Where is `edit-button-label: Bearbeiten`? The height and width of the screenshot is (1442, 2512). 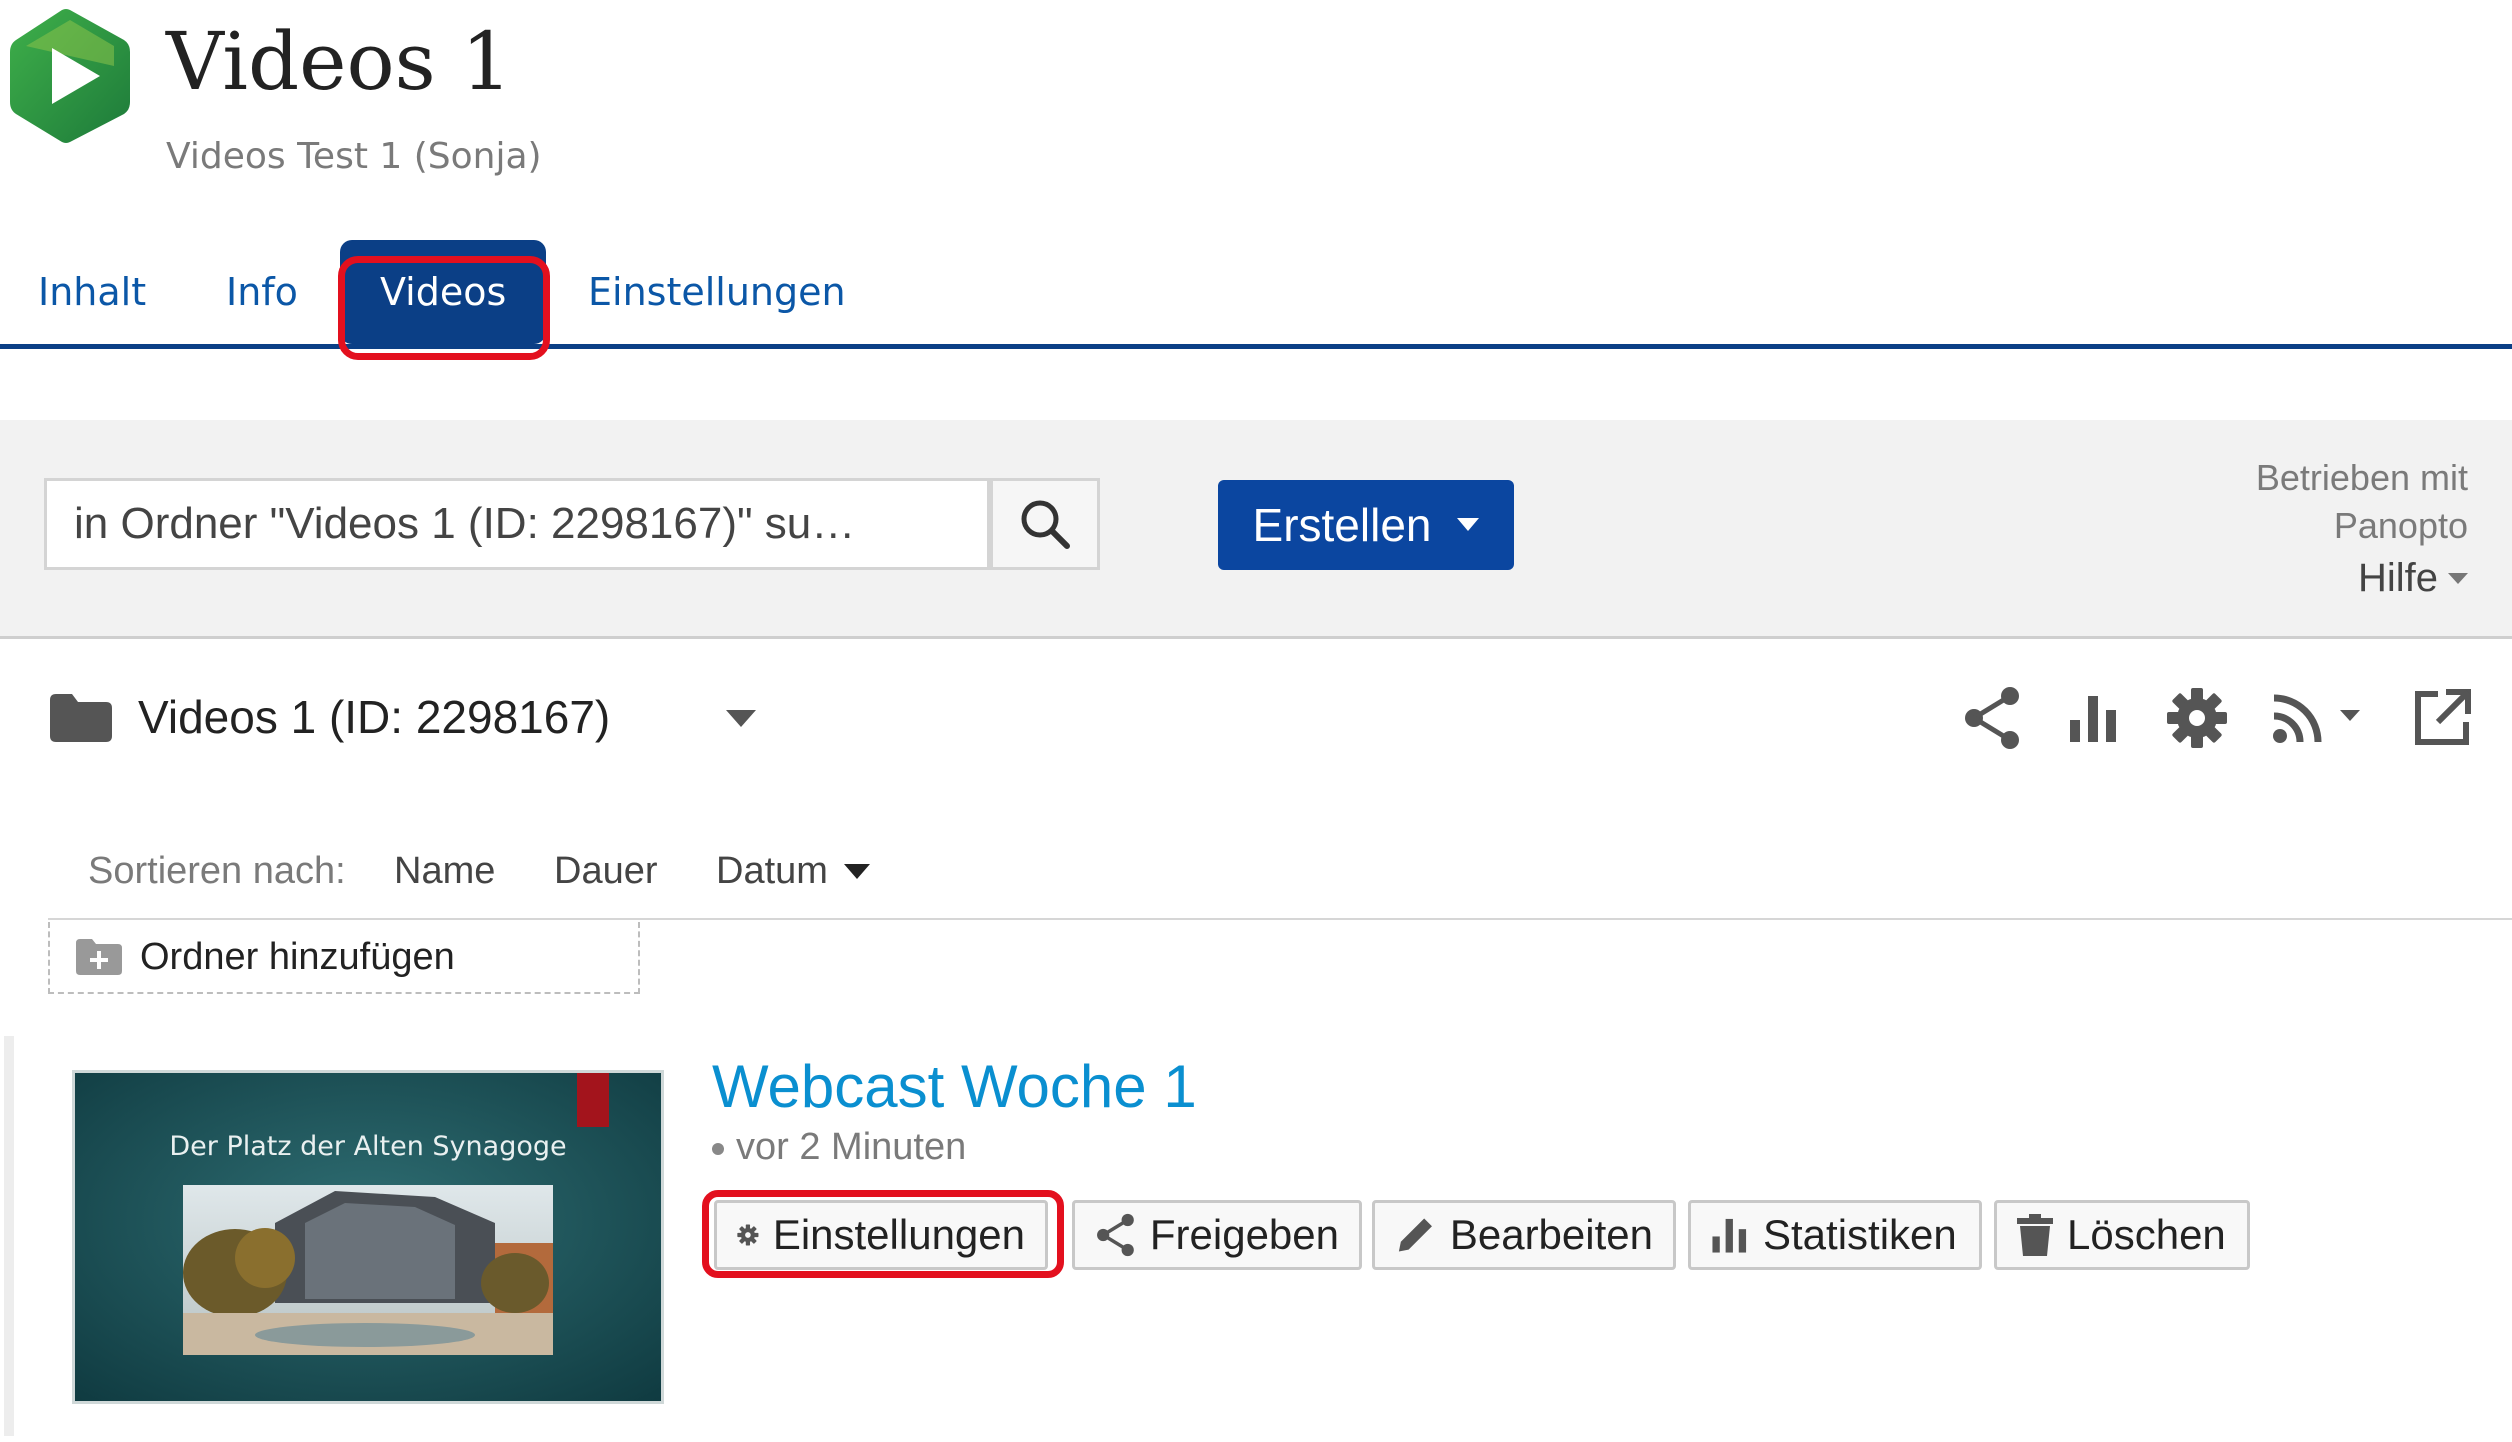
edit-button-label: Bearbeiten is located at coordinates (1551, 1234).